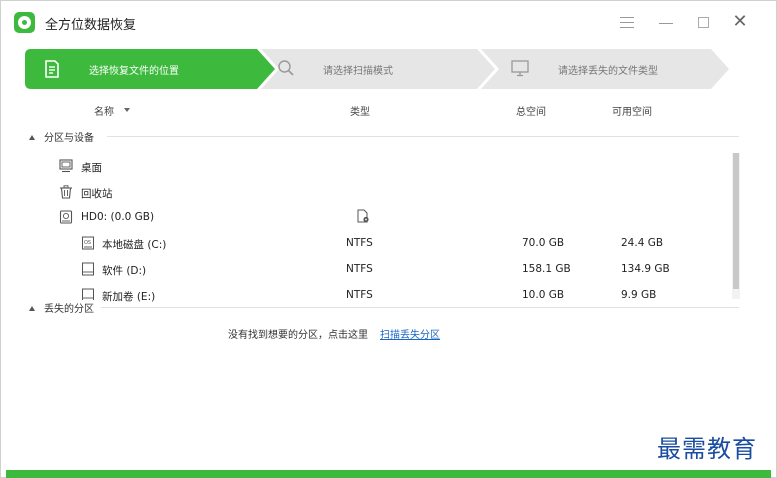 The width and height of the screenshot is (777, 478). What do you see at coordinates (88, 269) in the screenshot?
I see `drive-icon` at bounding box center [88, 269].